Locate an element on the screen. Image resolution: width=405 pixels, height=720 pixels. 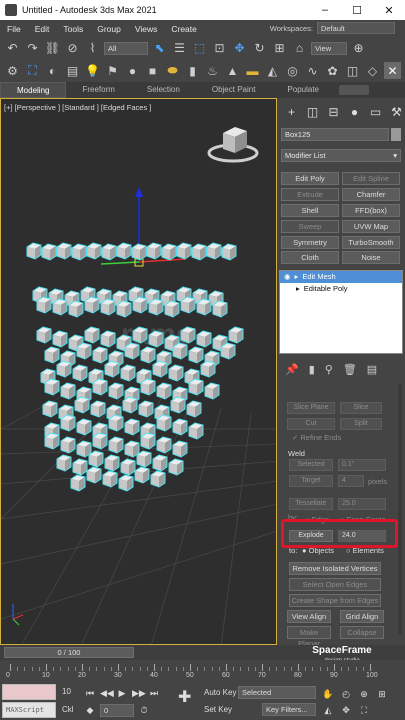
teapot-icon: ♨ is located at coordinates (212, 70).